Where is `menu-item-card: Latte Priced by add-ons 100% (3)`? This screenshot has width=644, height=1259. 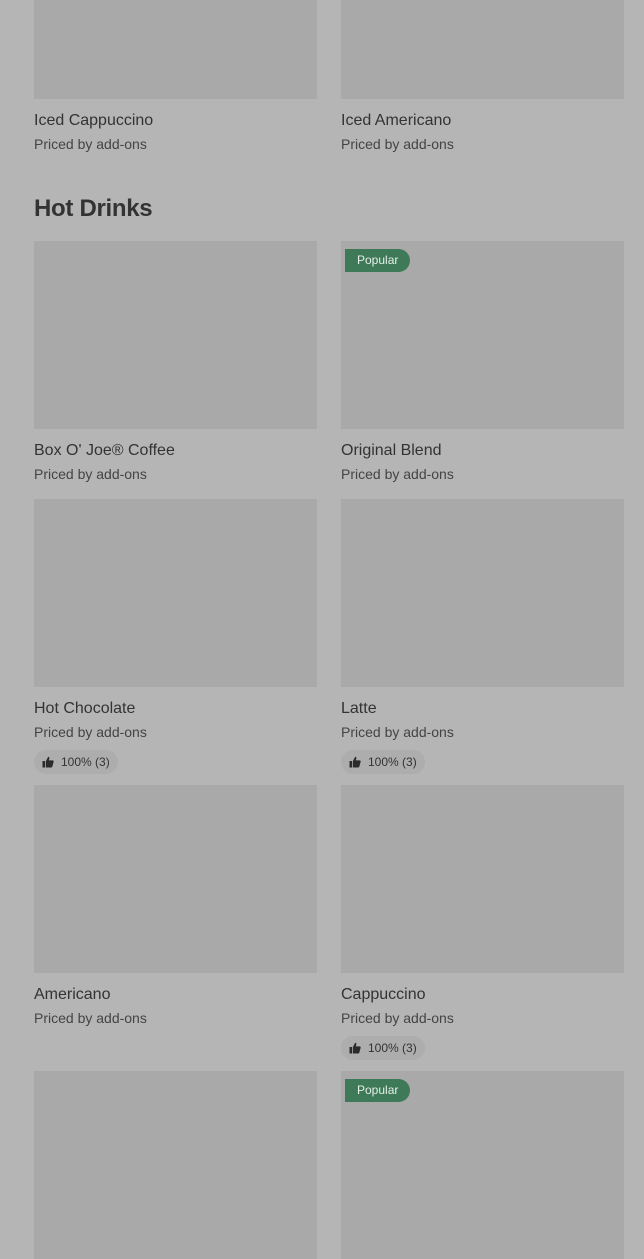
menu-item-card: Latte Priced by add-ons 100% (3) is located at coordinates (482, 636).